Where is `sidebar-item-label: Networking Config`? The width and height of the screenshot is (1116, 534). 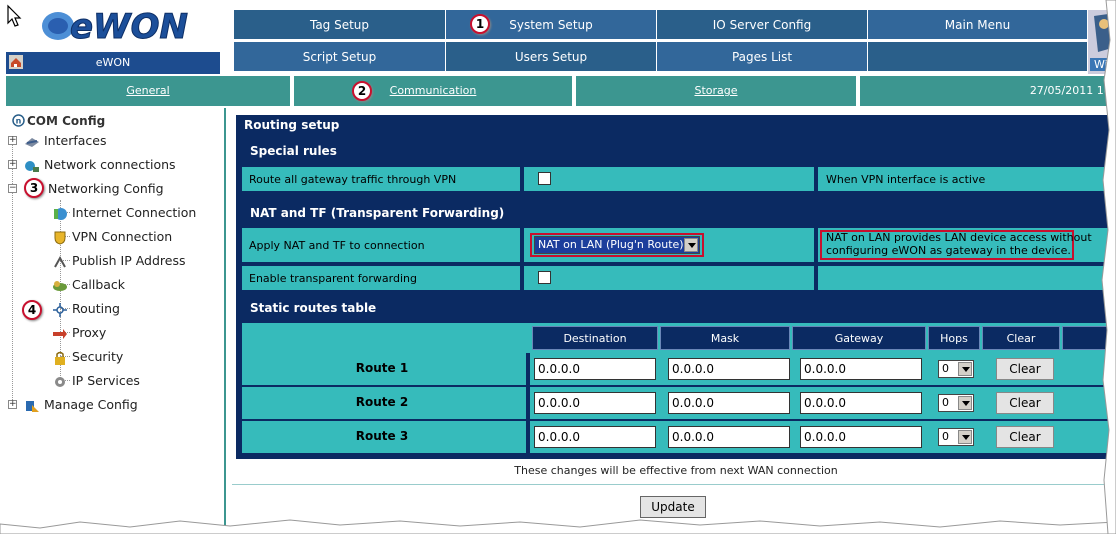 sidebar-item-label: Networking Config is located at coordinates (106, 188).